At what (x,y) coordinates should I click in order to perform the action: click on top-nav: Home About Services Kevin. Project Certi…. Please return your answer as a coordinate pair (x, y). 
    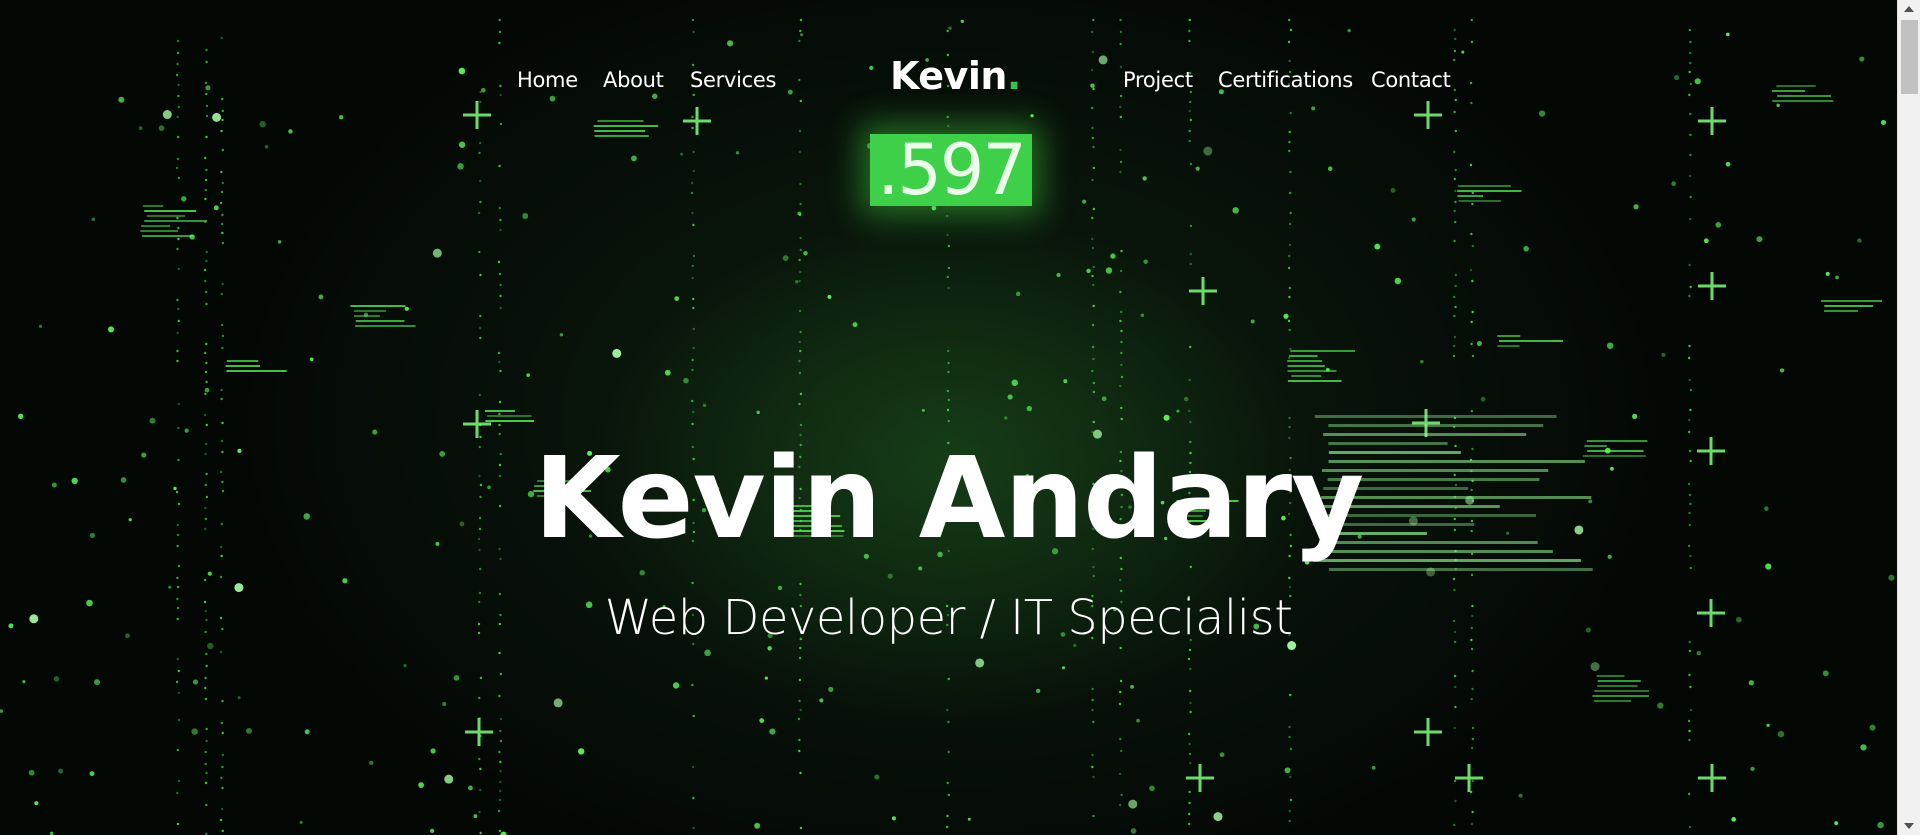
    Looking at the image, I should click on (948, 77).